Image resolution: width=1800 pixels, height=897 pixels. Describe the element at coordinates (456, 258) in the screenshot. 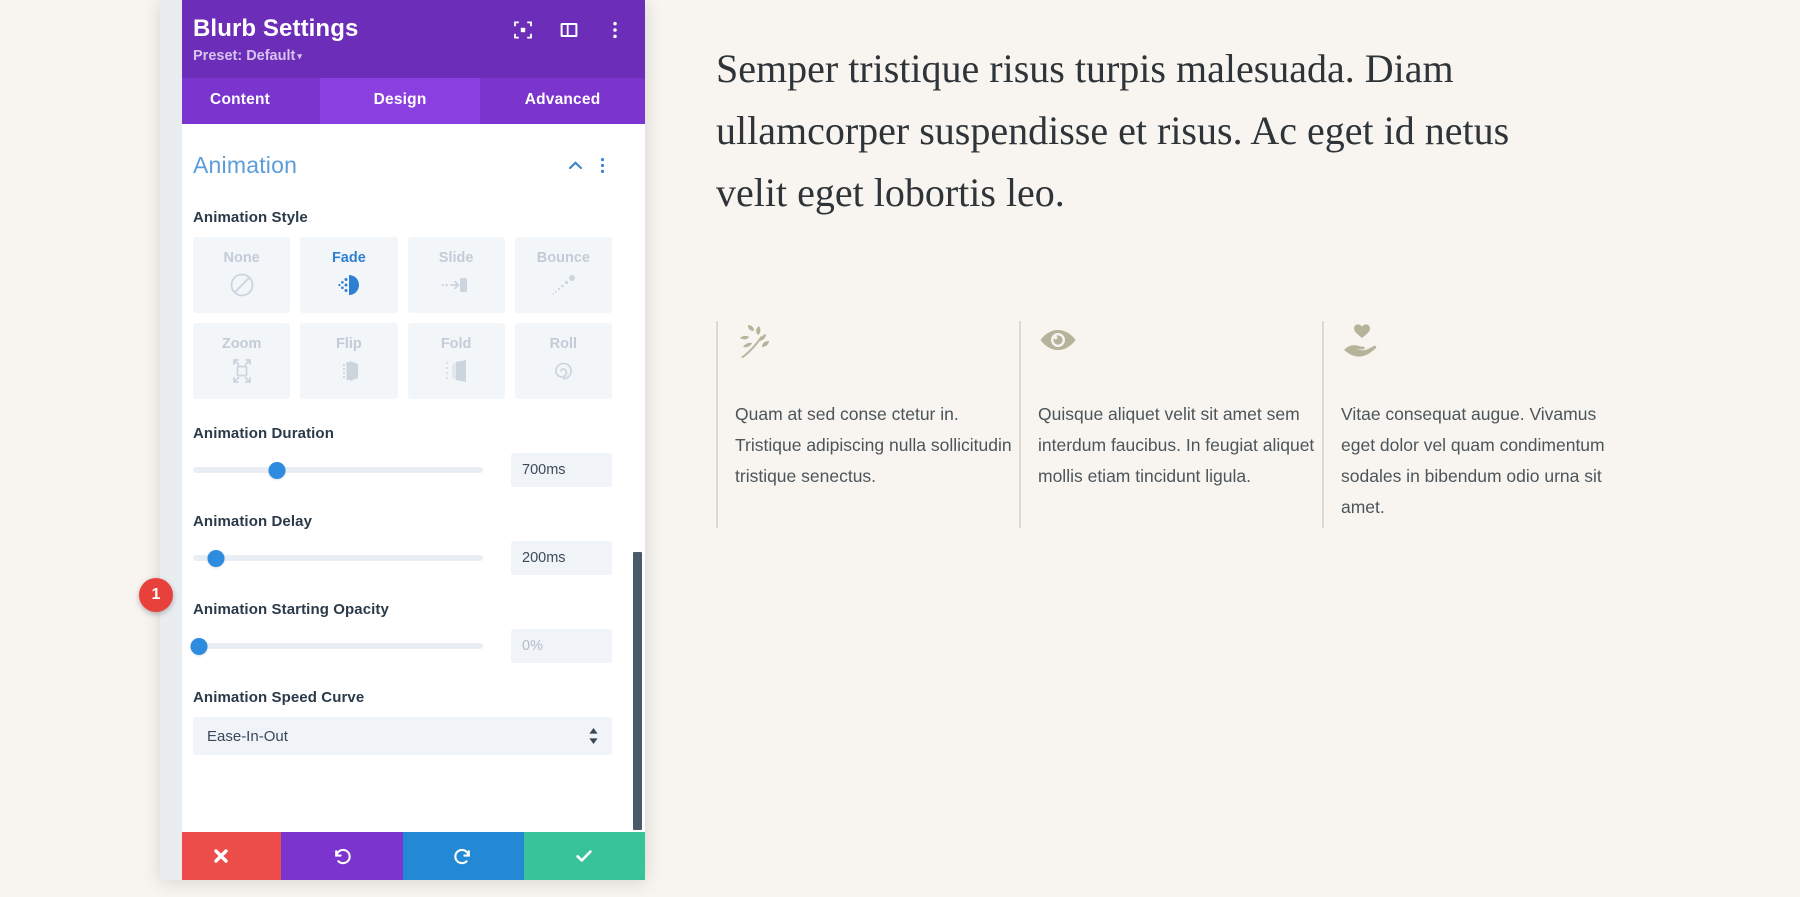

I see `option-label: Slide` at that location.